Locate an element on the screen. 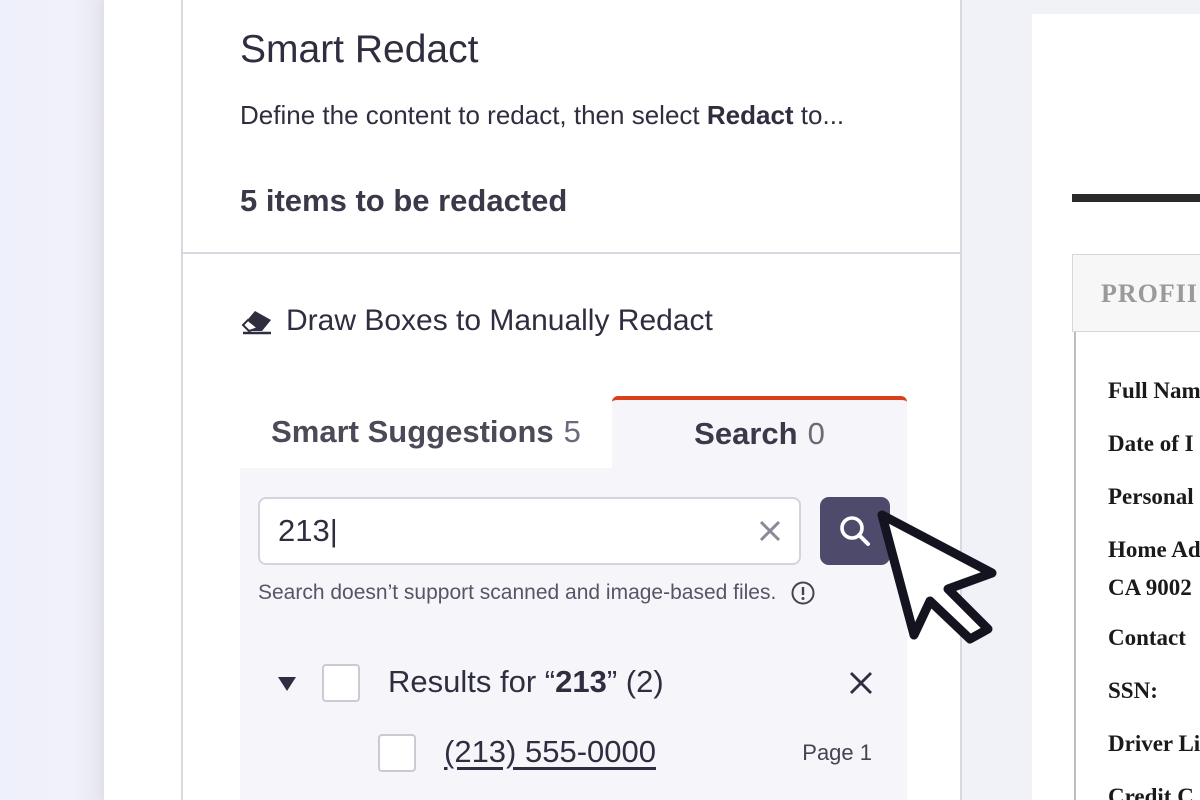 The image size is (1200, 800). tab-smart-suggestions-label: Smart Suggestions is located at coordinates (412, 431).